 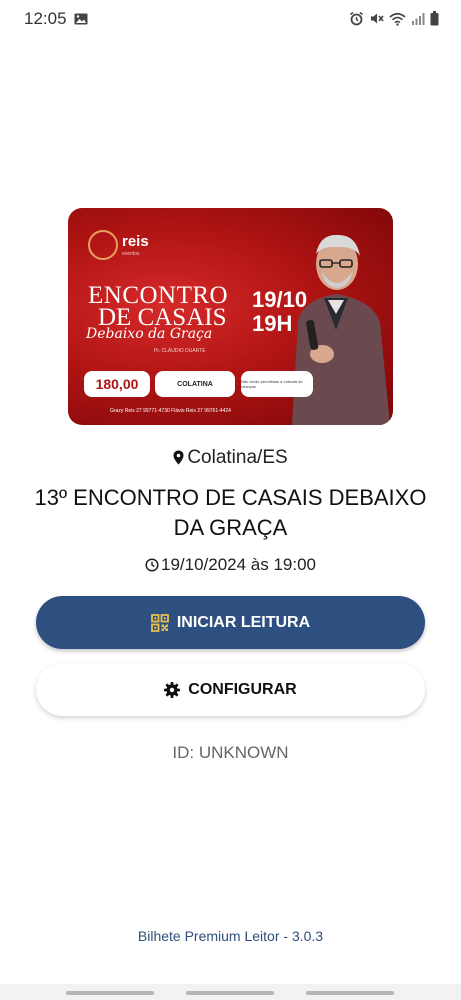 I want to click on event-title: 13º ENCONTRO DE CASAIS DEBAIXO DA GRAÇA, so click(x=230, y=512).